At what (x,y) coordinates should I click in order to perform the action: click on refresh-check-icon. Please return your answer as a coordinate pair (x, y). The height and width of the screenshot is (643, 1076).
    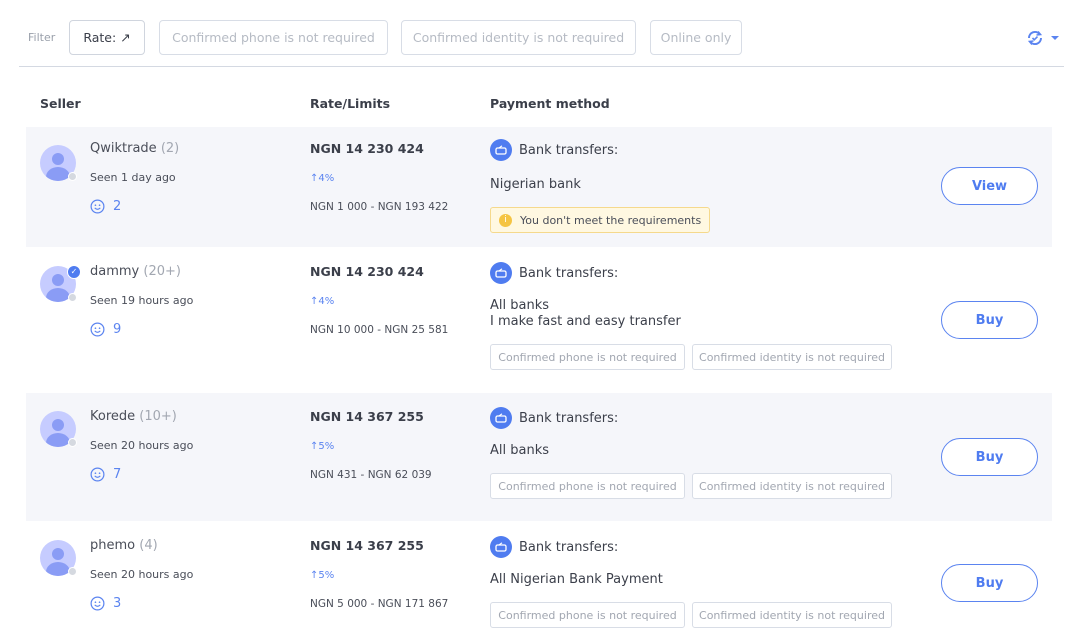
    Looking at the image, I should click on (1035, 38).